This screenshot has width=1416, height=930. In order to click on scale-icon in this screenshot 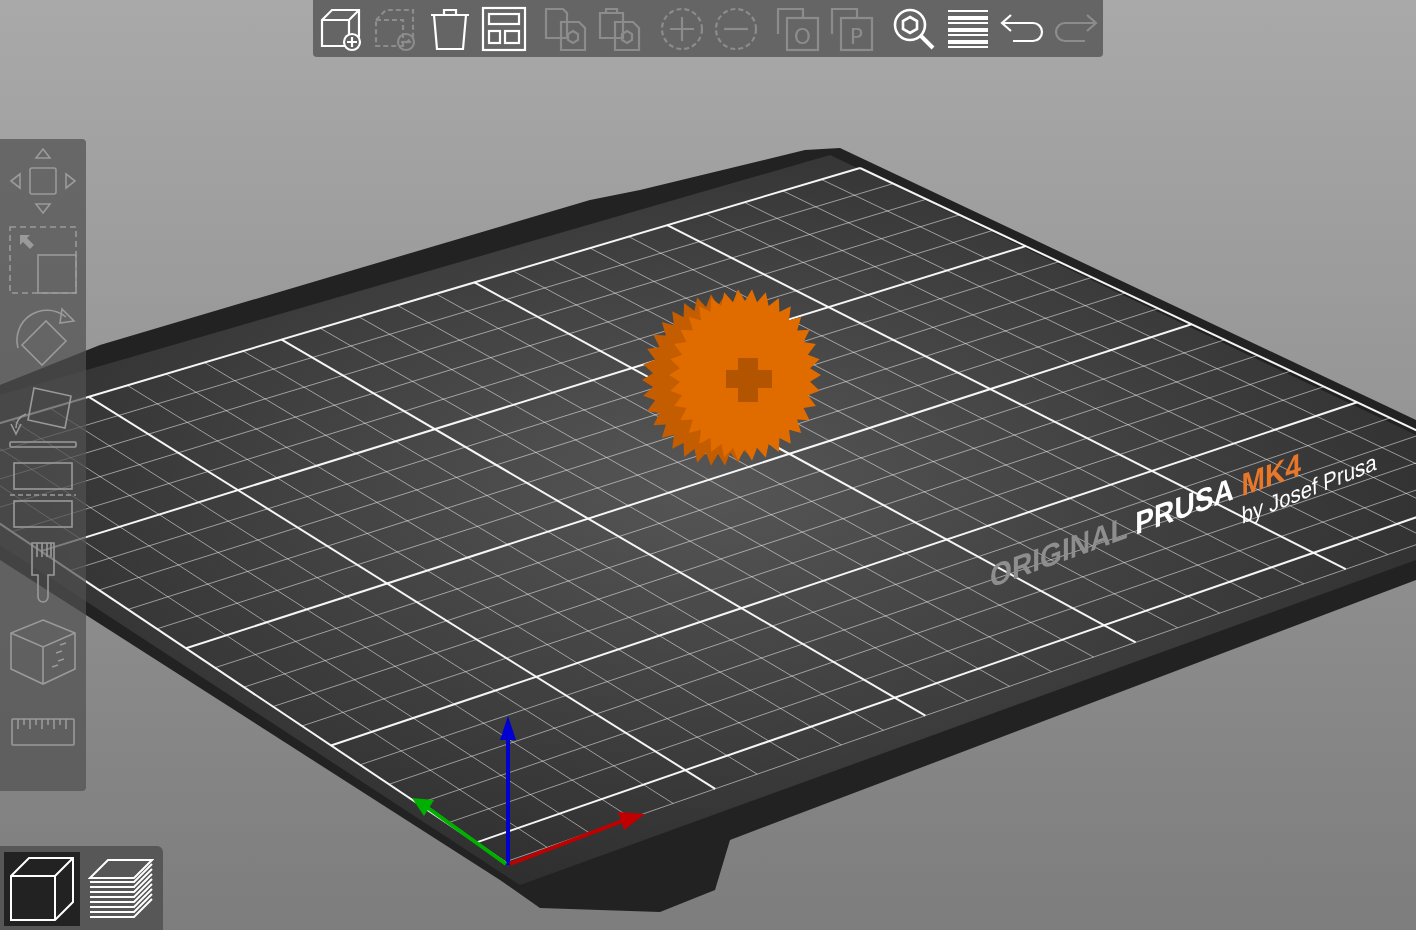, I will do `click(43, 259)`.